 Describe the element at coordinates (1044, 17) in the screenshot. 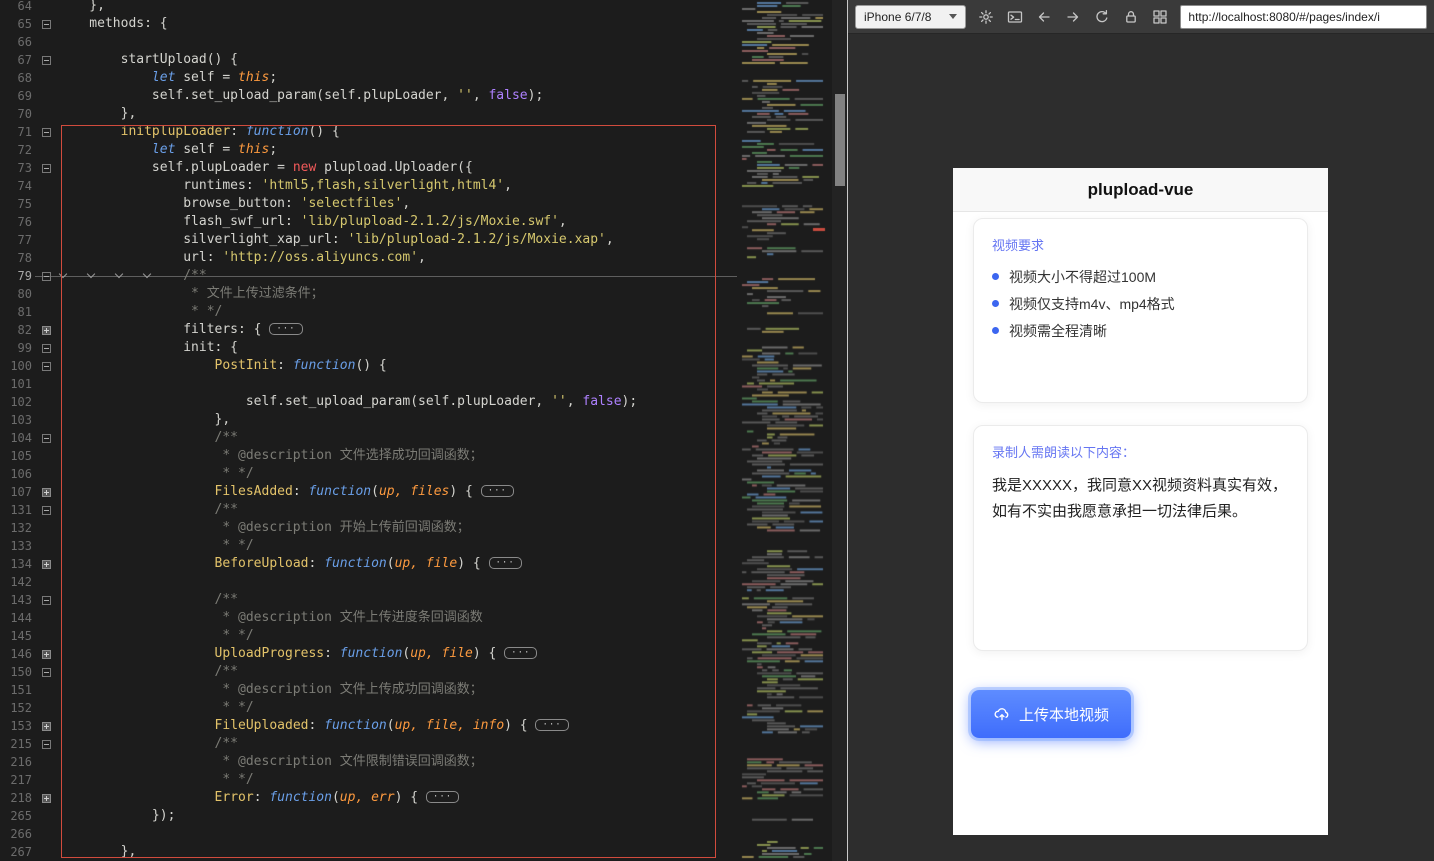

I see `back-icon` at that location.